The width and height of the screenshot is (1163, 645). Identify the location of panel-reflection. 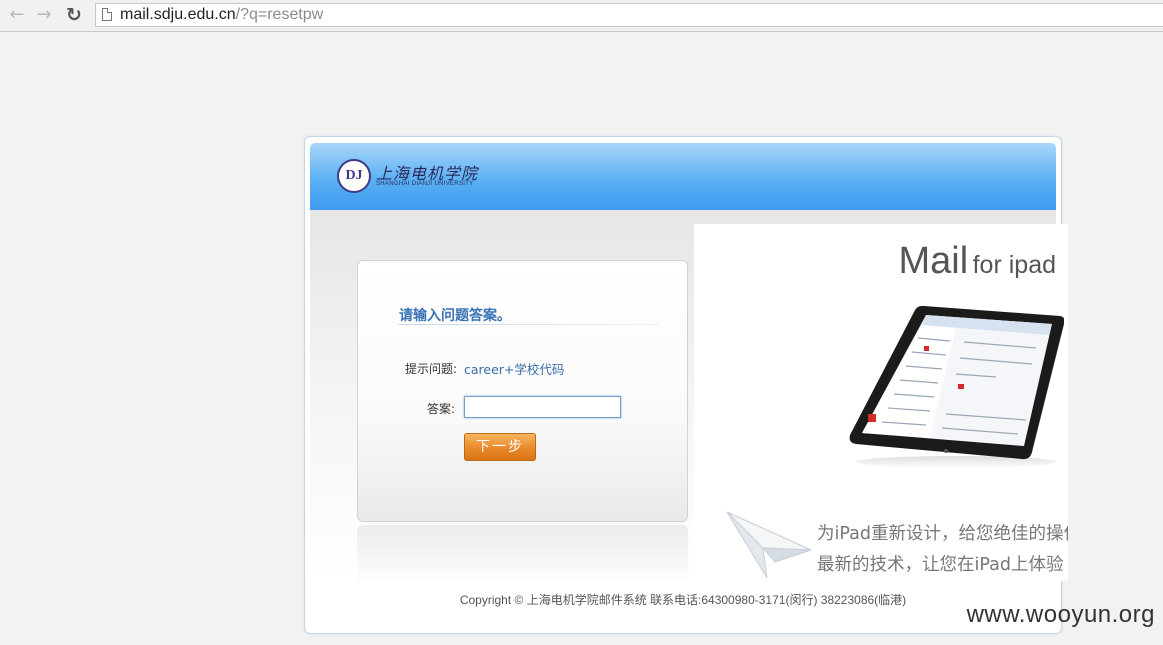
(522, 555).